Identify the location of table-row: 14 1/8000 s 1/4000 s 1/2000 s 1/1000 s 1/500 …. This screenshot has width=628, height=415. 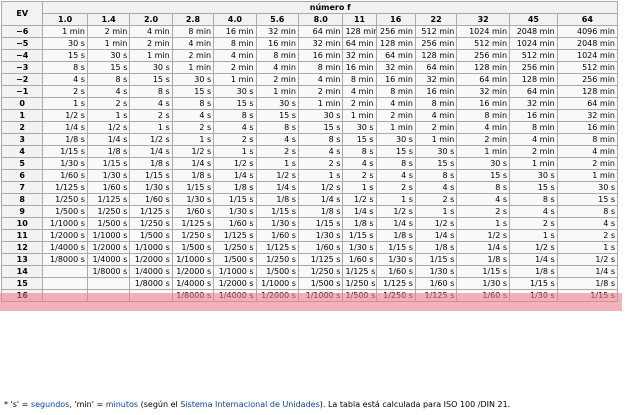
(309, 271).